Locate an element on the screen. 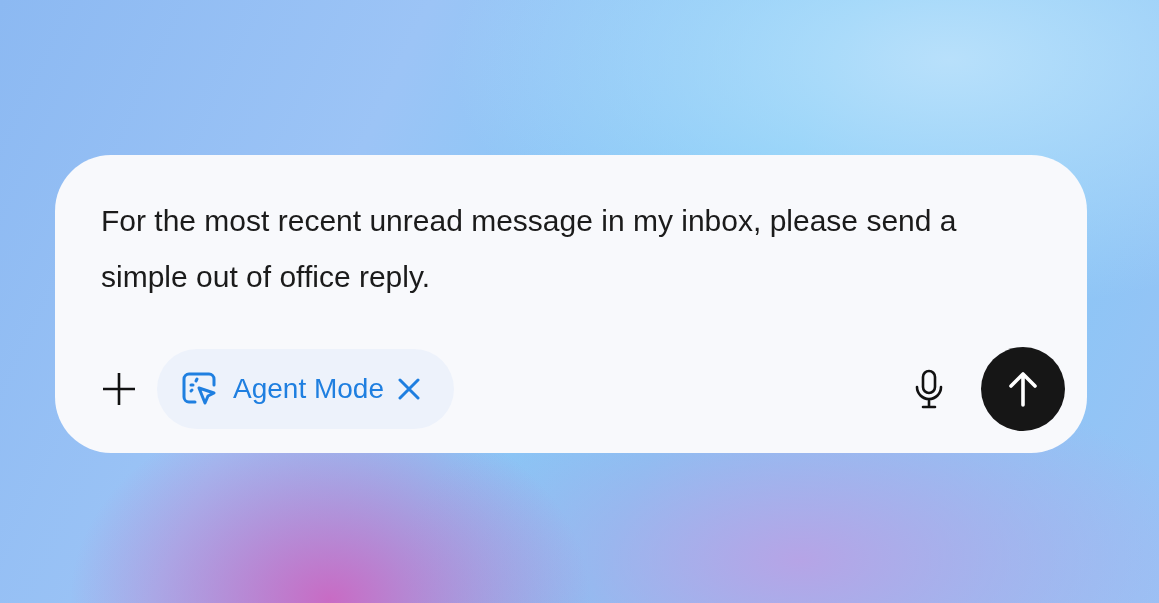 Image resolution: width=1159 pixels, height=603 pixels. microphone-button is located at coordinates (929, 389).